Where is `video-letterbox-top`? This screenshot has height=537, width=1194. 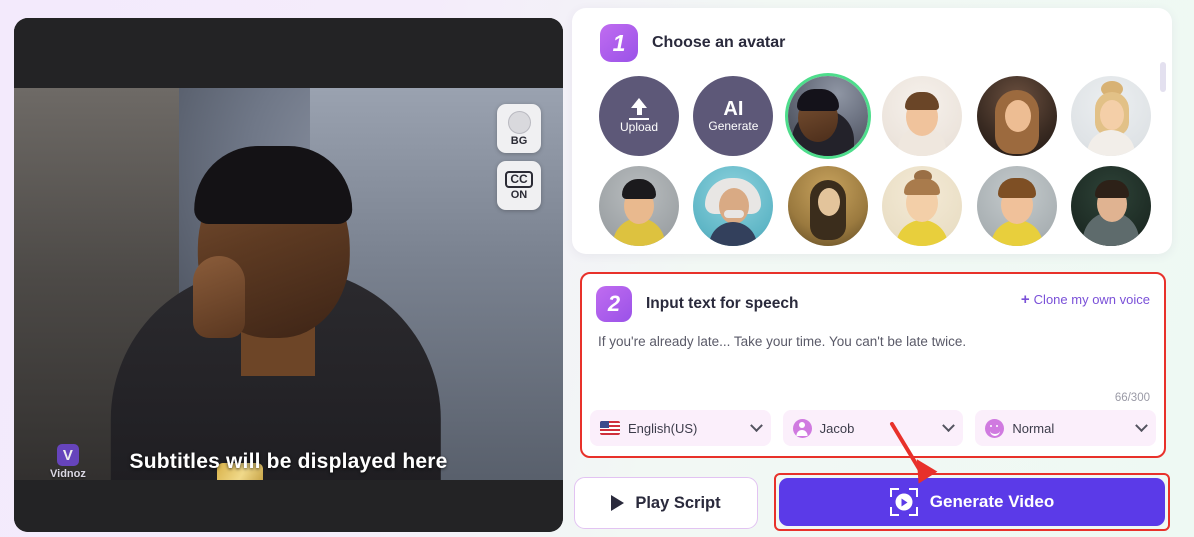
video-letterbox-top is located at coordinates (288, 53).